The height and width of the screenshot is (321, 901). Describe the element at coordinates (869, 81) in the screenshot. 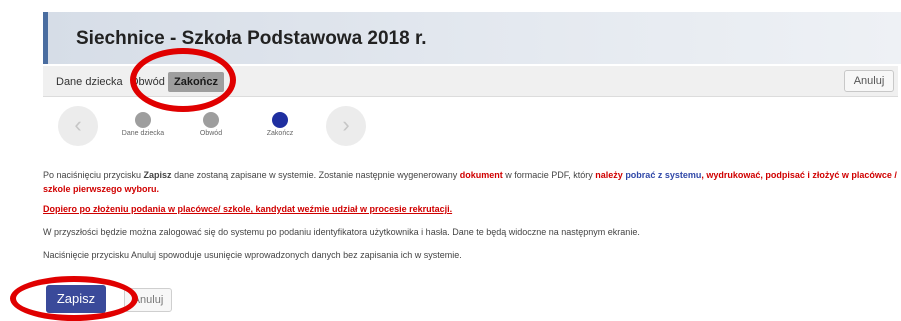

I see `cancel-button-top: Anuluj` at that location.